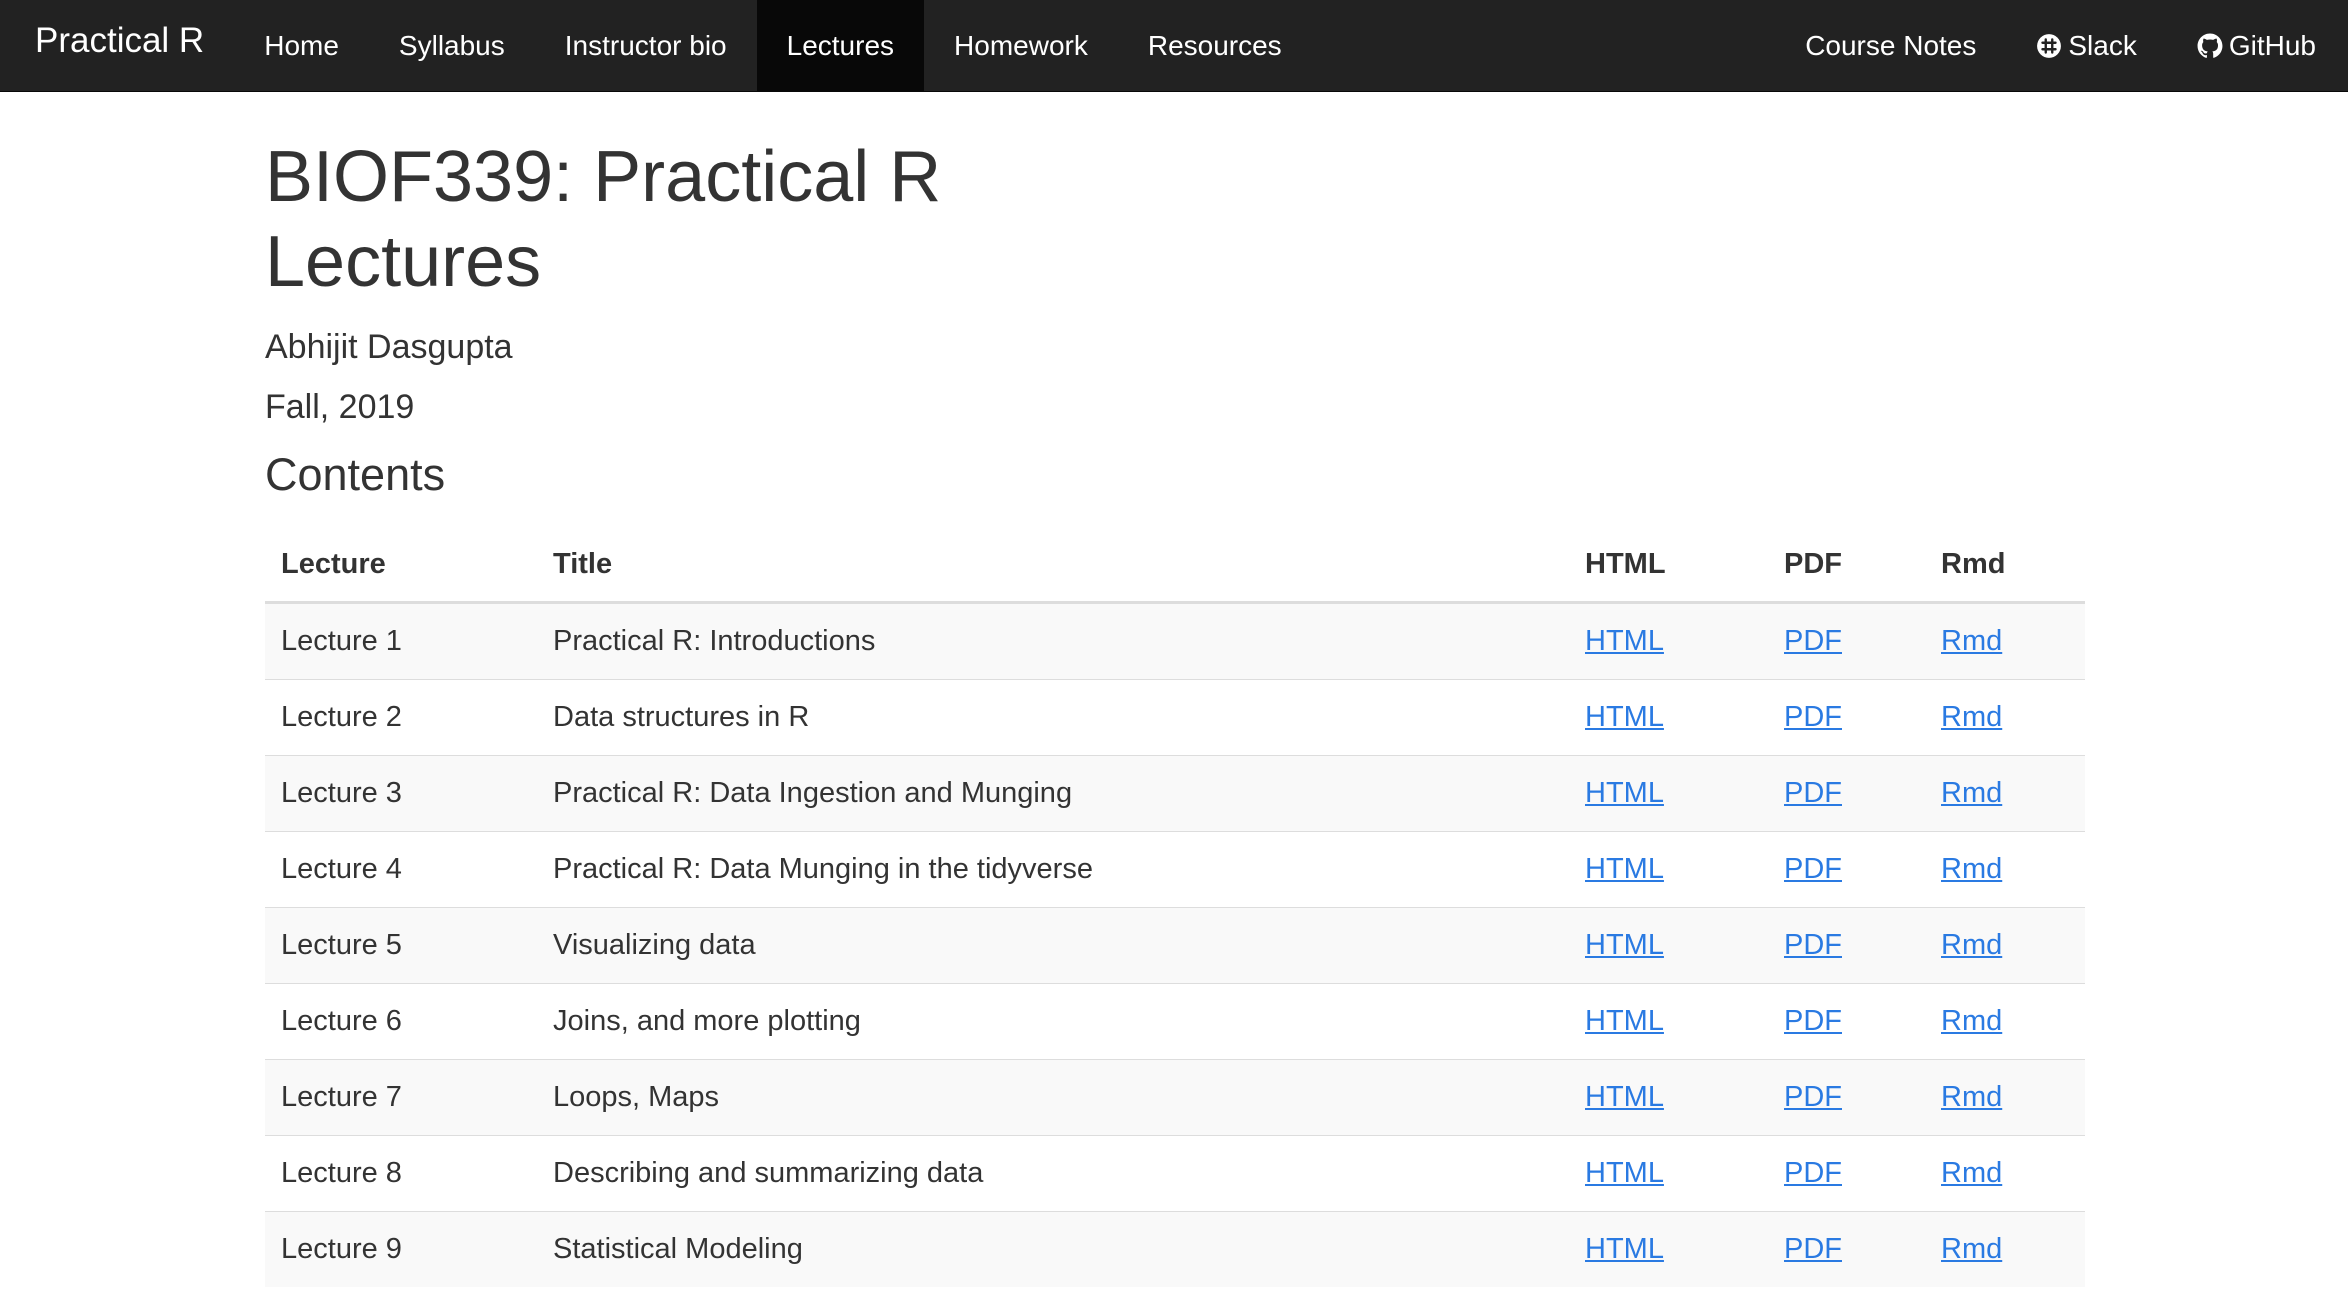  I want to click on cell-lecture: Lecture 2, so click(401, 717).